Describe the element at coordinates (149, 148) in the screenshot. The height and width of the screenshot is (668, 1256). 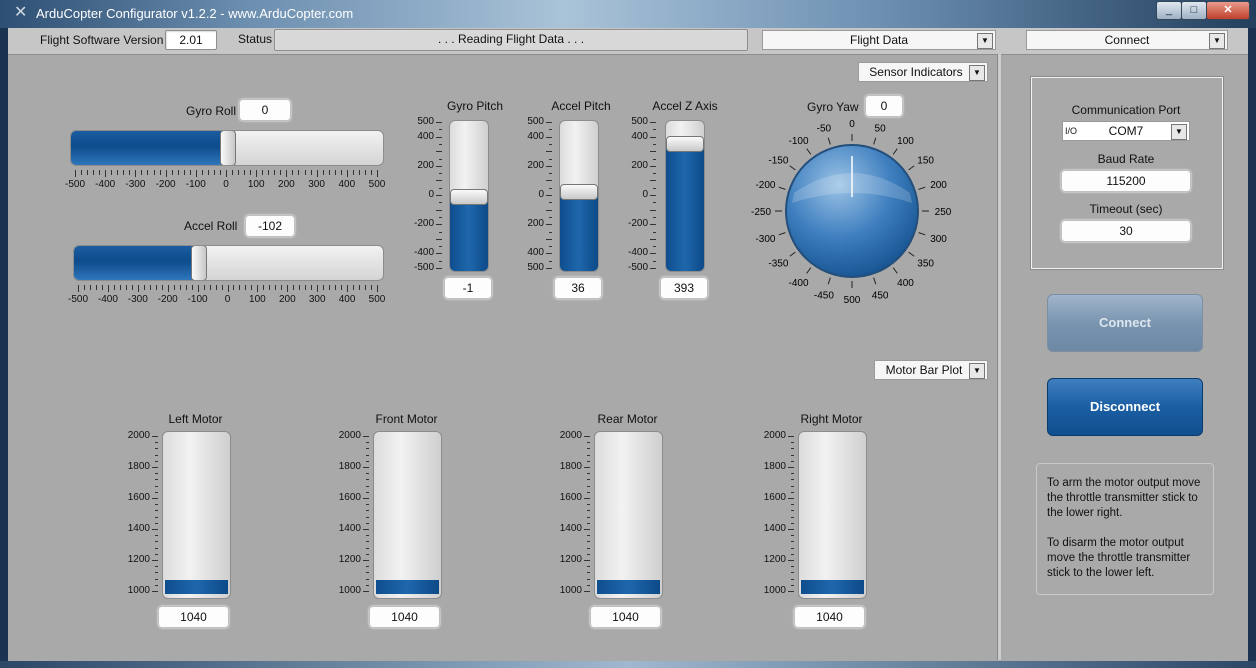
I see `gyro-roll-fill` at that location.